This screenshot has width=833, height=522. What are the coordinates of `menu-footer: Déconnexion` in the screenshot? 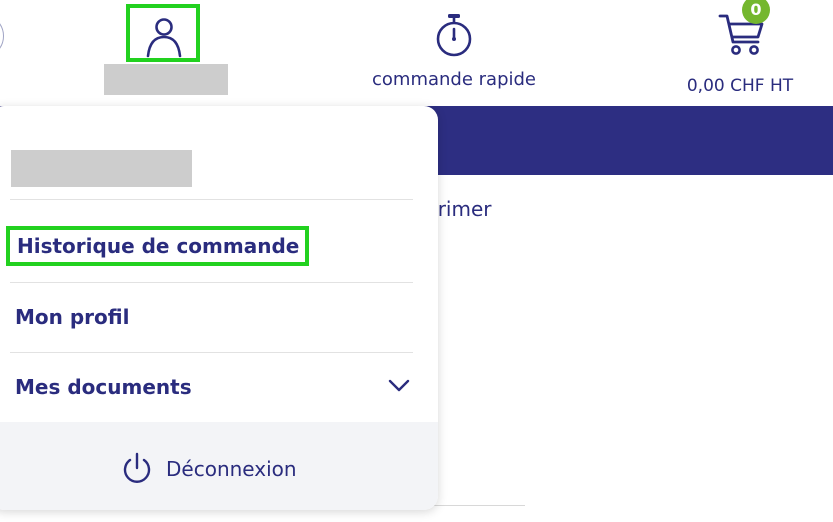 It's located at (219, 466).